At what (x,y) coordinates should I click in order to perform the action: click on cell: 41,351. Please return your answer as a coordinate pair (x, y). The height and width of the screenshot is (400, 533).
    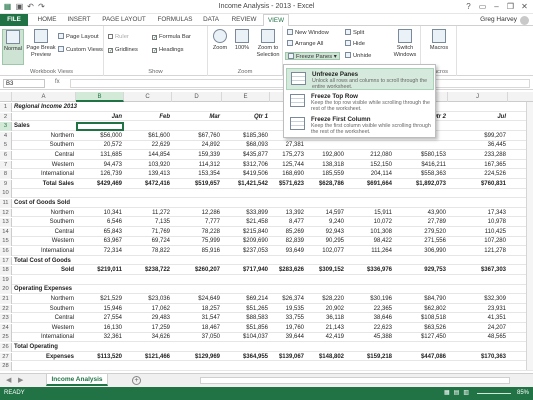
    Looking at the image, I should click on (478, 318).